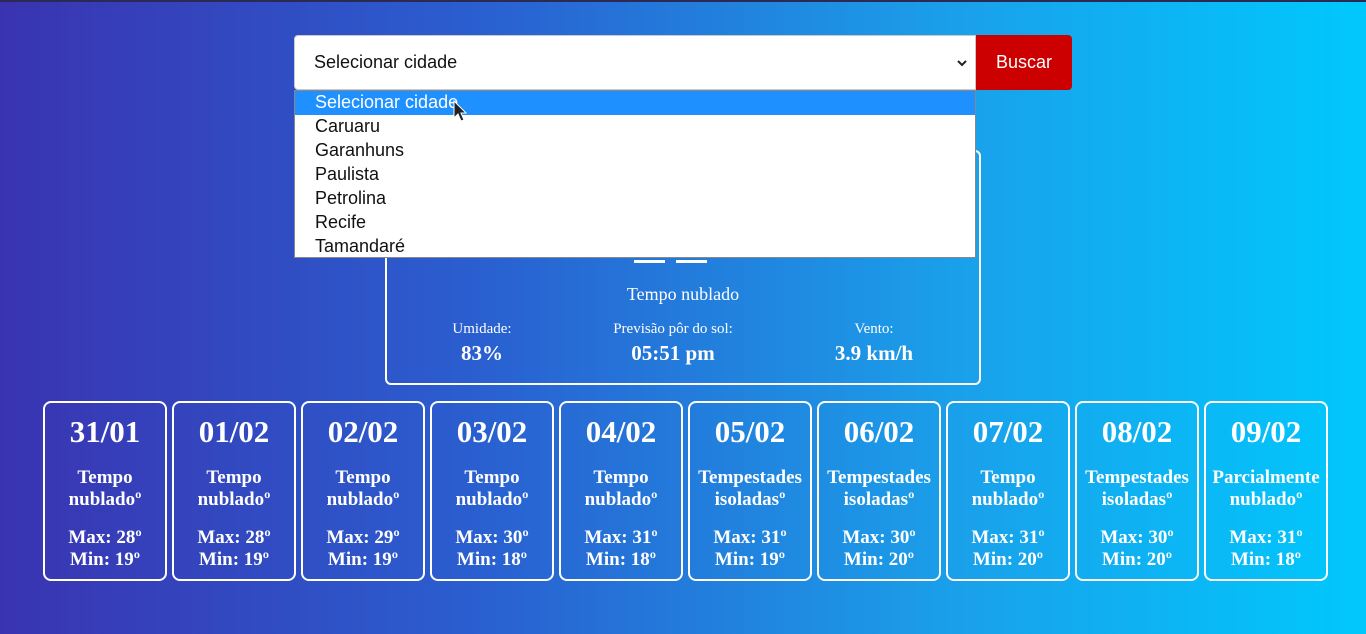 The width and height of the screenshot is (1366, 634). What do you see at coordinates (363, 431) in the screenshot?
I see `forecast-date: 02/02` at bounding box center [363, 431].